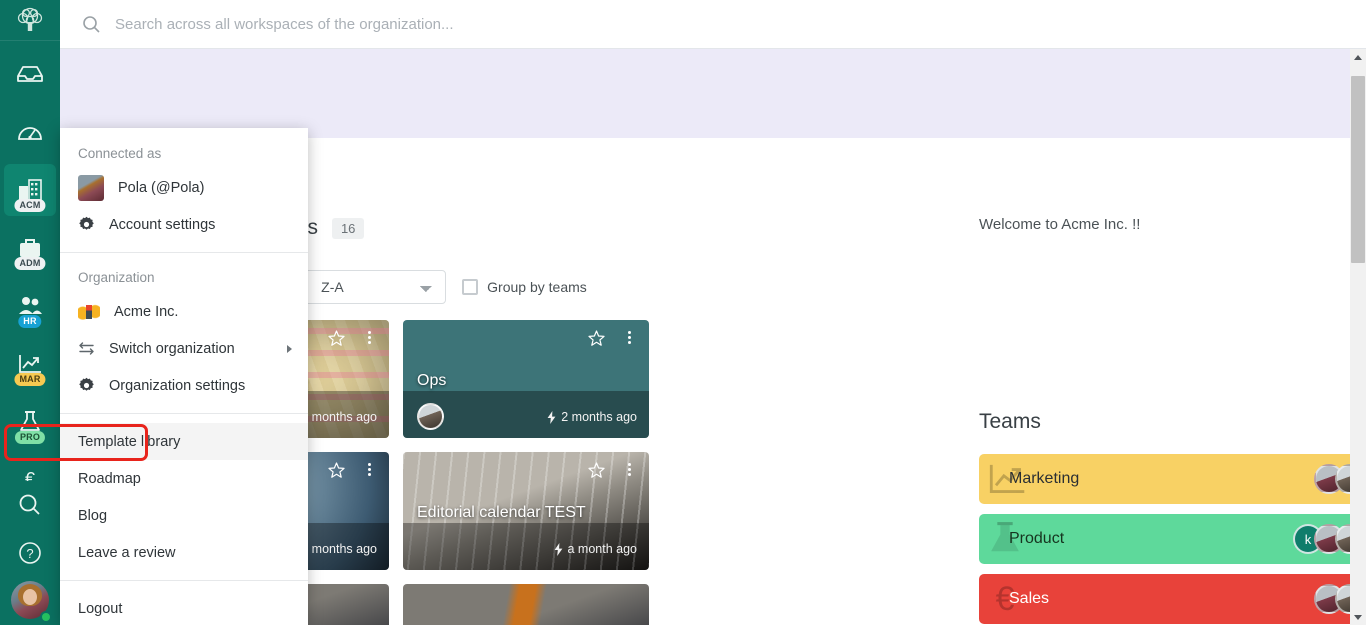 Image resolution: width=1366 pixels, height=625 pixels. I want to click on scrollbar-down-arrow, so click(1358, 617).